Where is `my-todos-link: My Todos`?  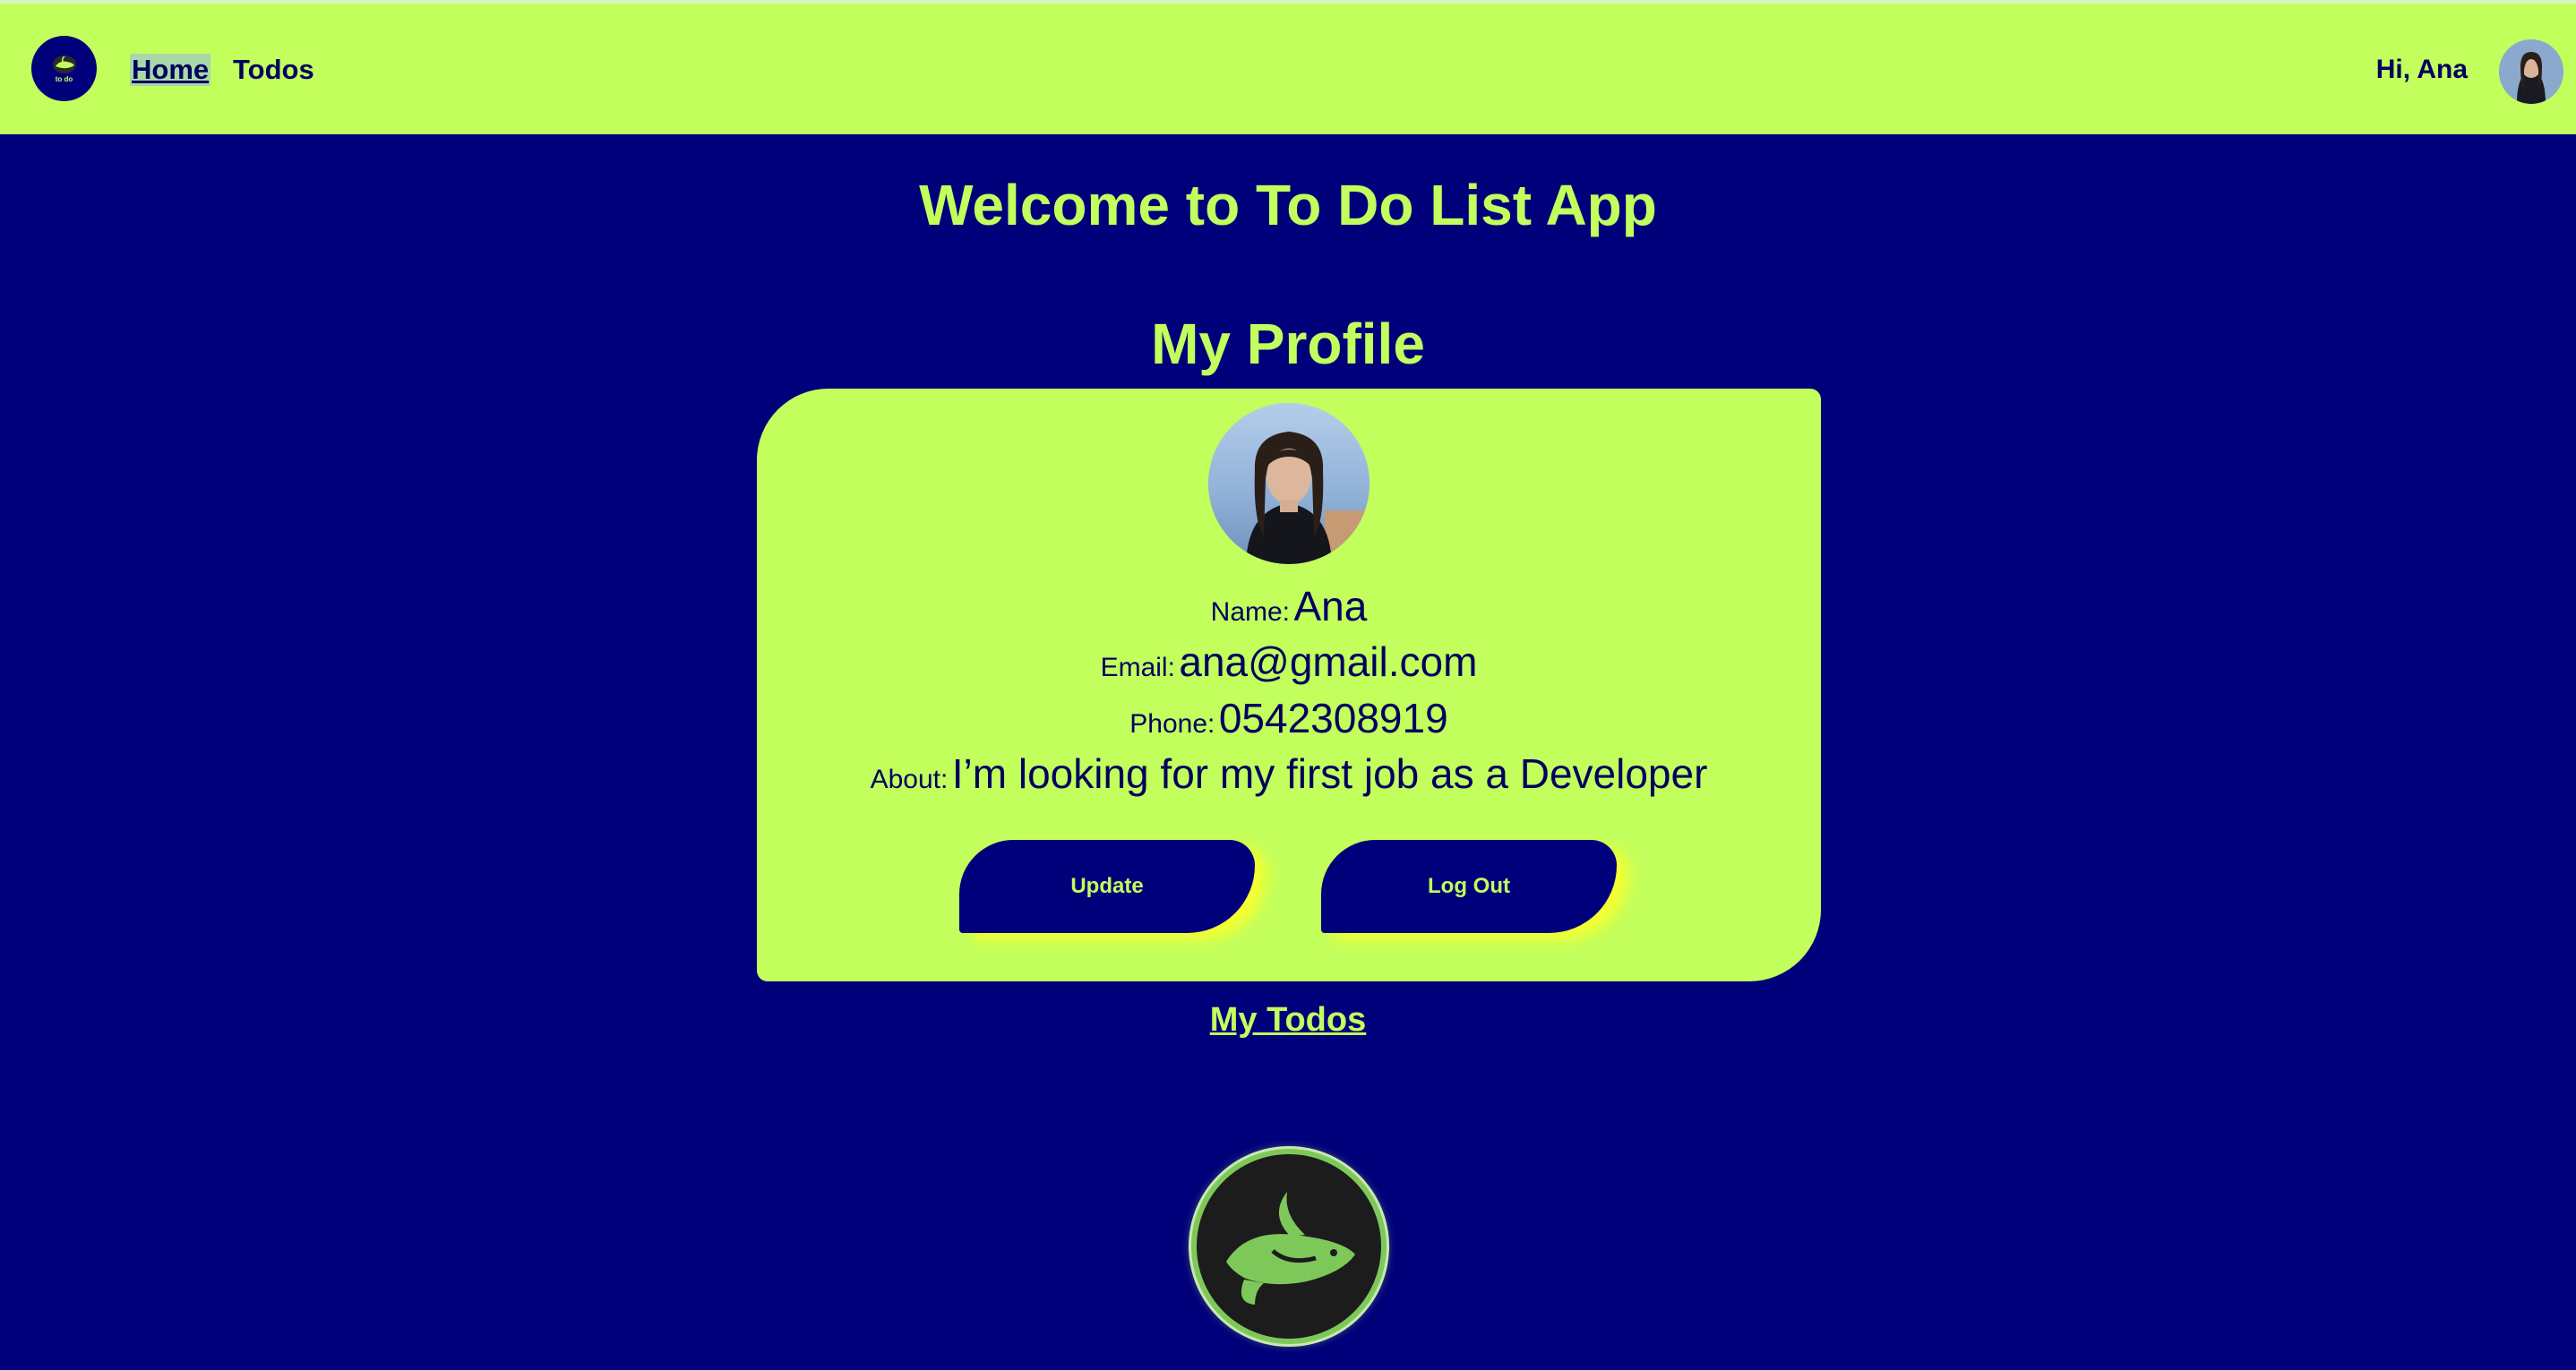 my-todos-link: My Todos is located at coordinates (1288, 1020).